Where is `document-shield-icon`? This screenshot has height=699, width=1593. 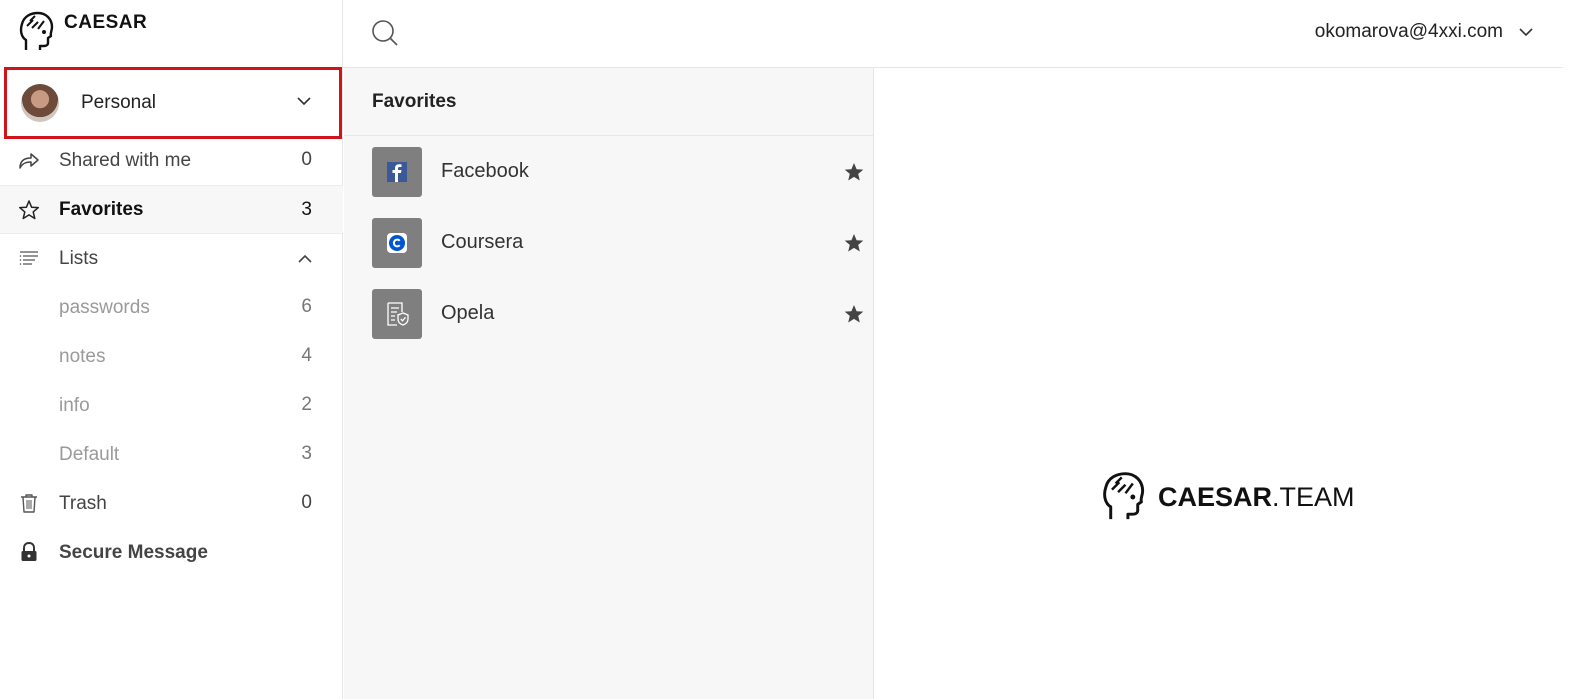
document-shield-icon is located at coordinates (398, 313).